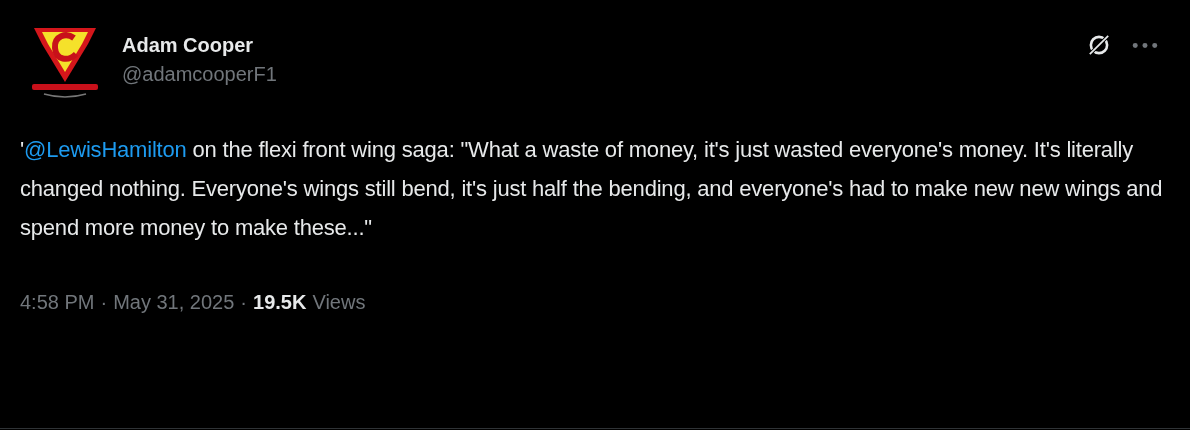 The height and width of the screenshot is (430, 1190). What do you see at coordinates (174, 302) in the screenshot?
I see `tweet-date: May 31, 2025` at bounding box center [174, 302].